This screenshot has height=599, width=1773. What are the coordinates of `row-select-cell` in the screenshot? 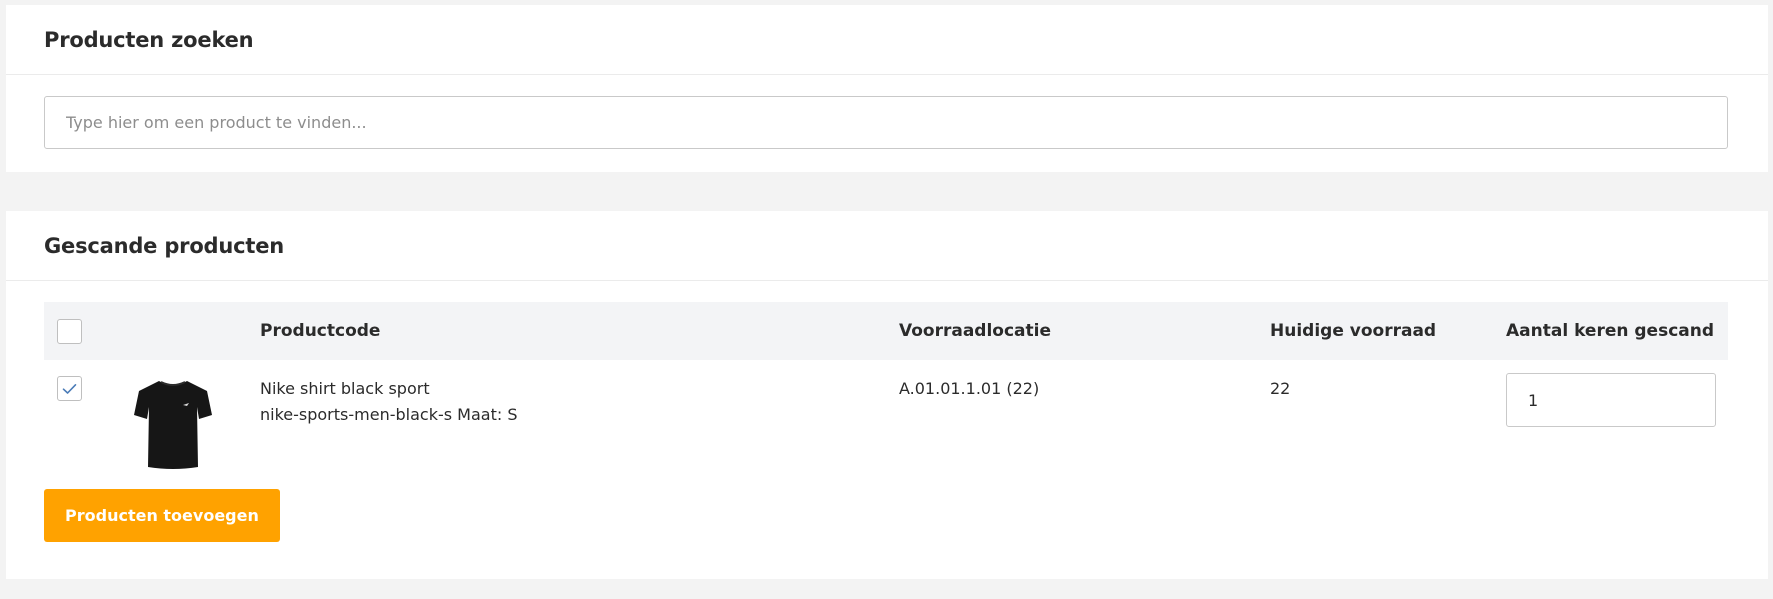 It's located at (69, 388).